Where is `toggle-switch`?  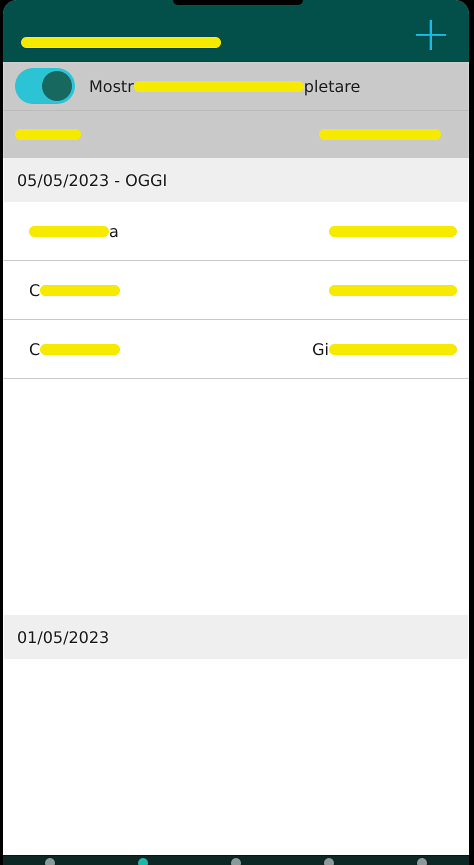 toggle-switch is located at coordinates (45, 86).